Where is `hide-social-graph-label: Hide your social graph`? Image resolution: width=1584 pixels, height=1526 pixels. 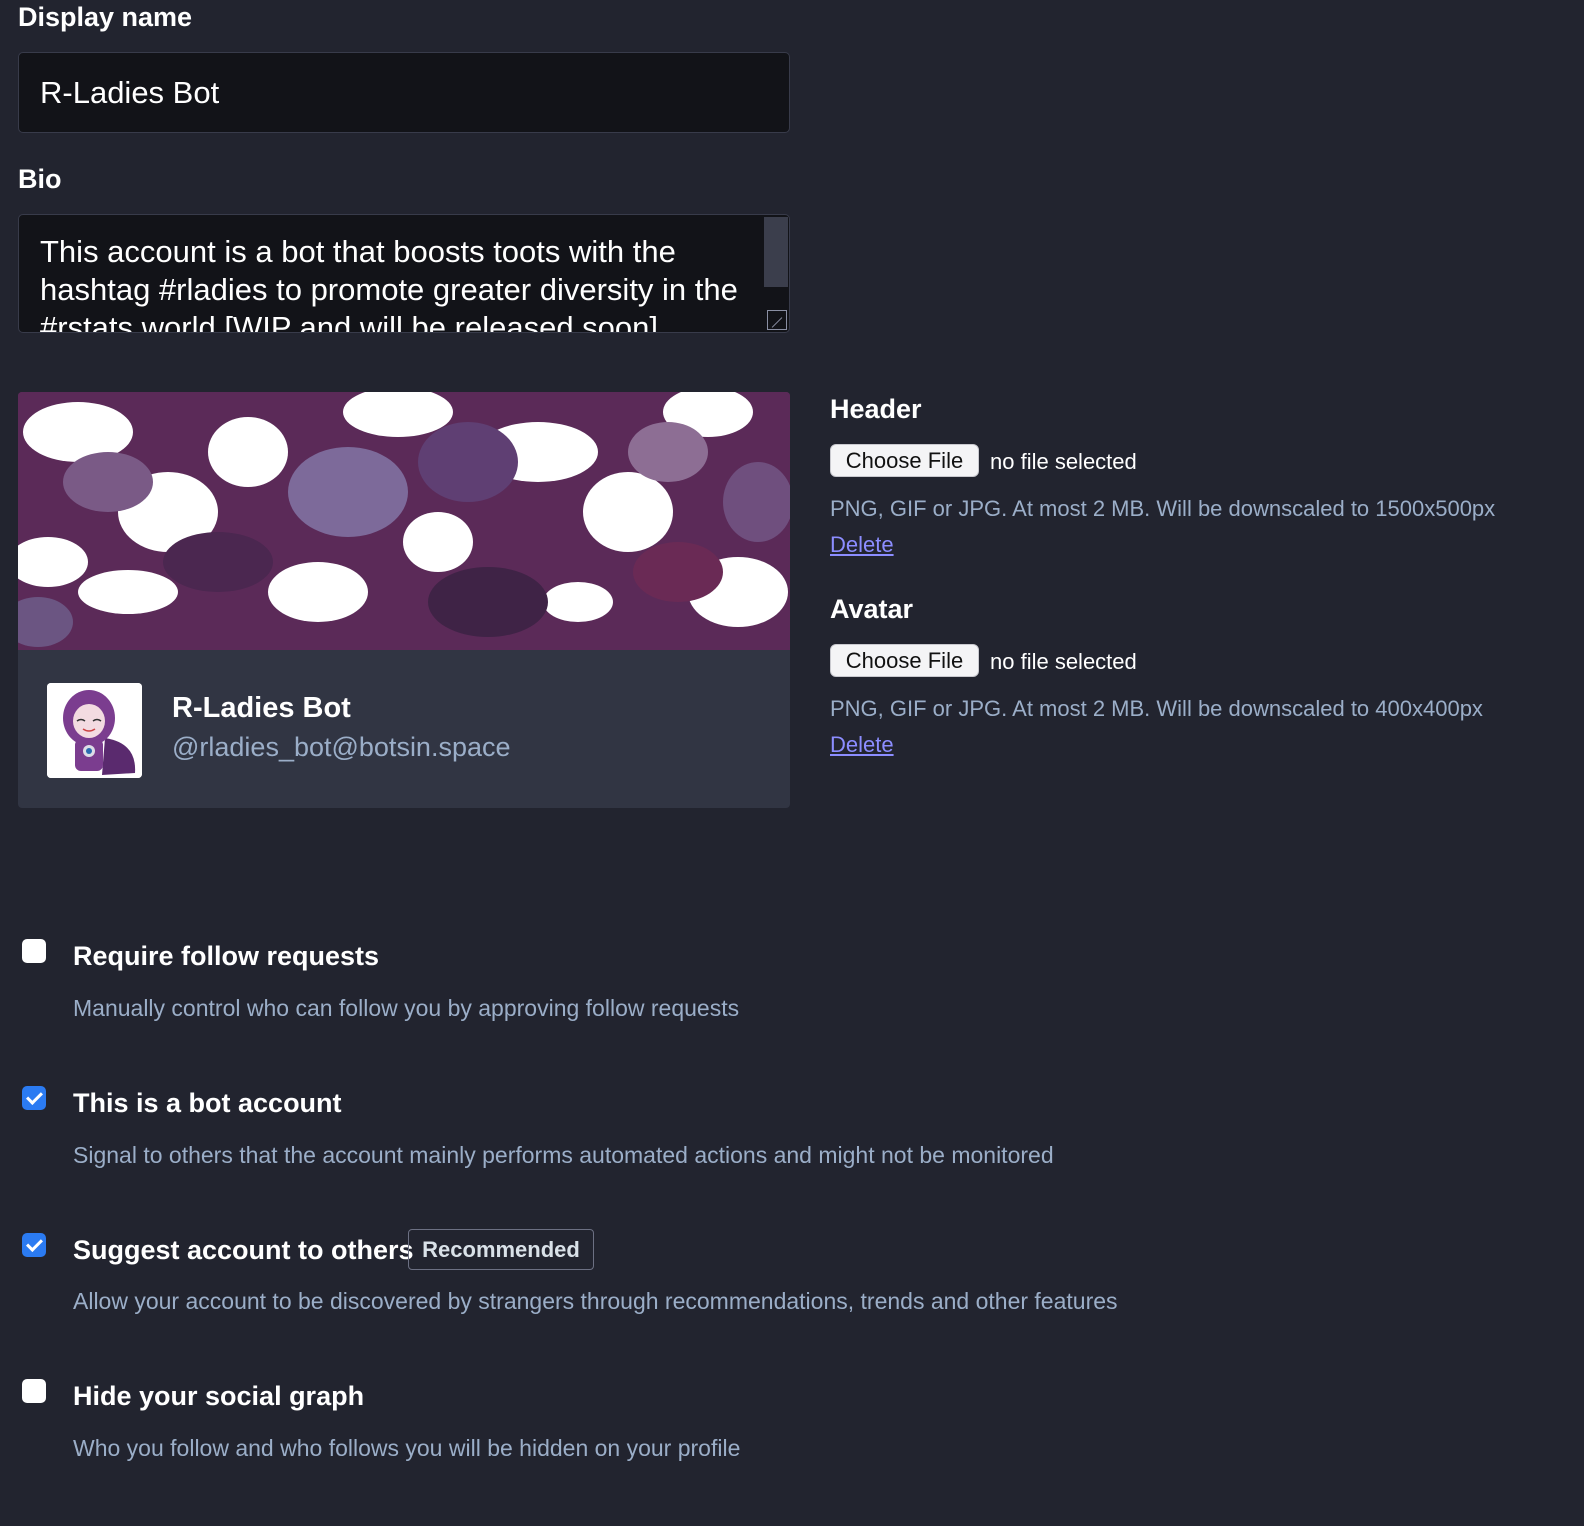
hide-social-graph-label: Hide your social graph is located at coordinates (219, 1396).